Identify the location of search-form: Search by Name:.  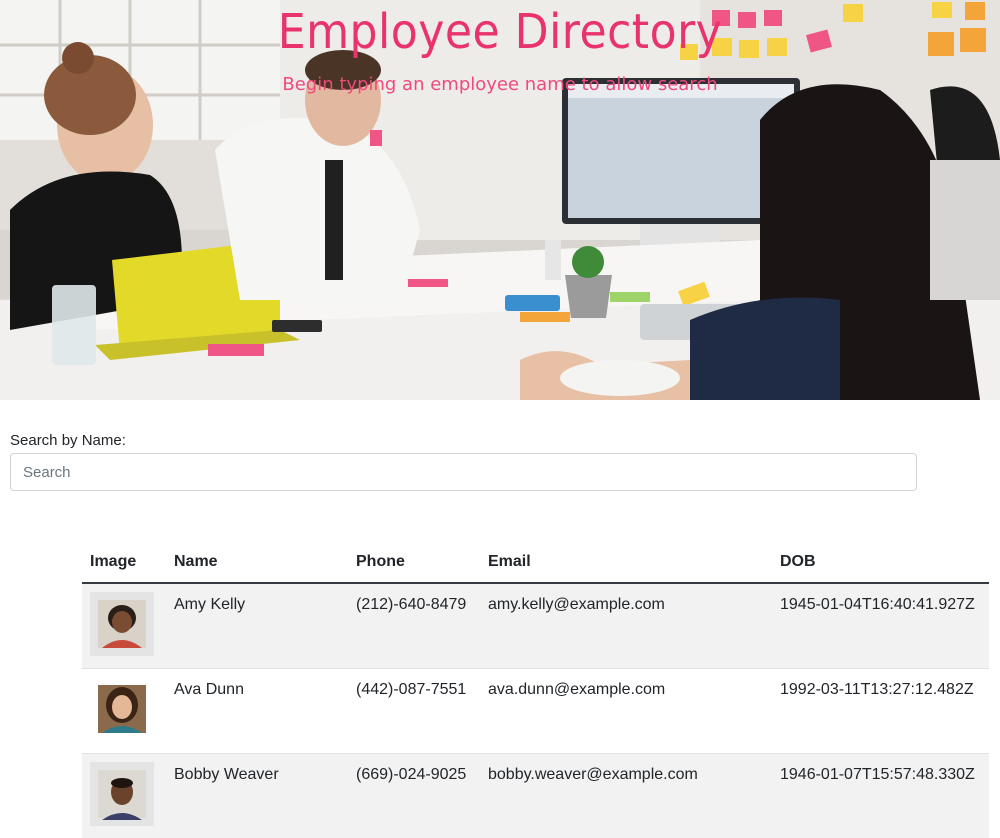
(463, 461).